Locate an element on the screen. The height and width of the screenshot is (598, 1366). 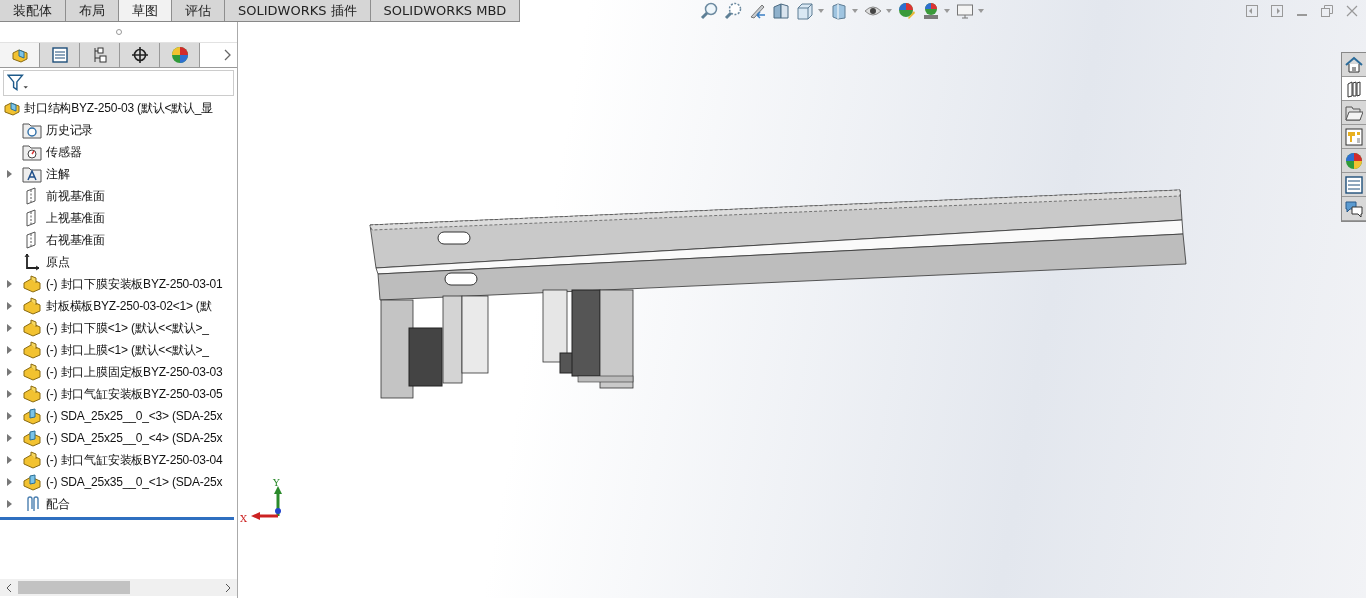
tree-item: (-) 封口下膜<1> (默认<<默认>_ is located at coordinates (127, 328).